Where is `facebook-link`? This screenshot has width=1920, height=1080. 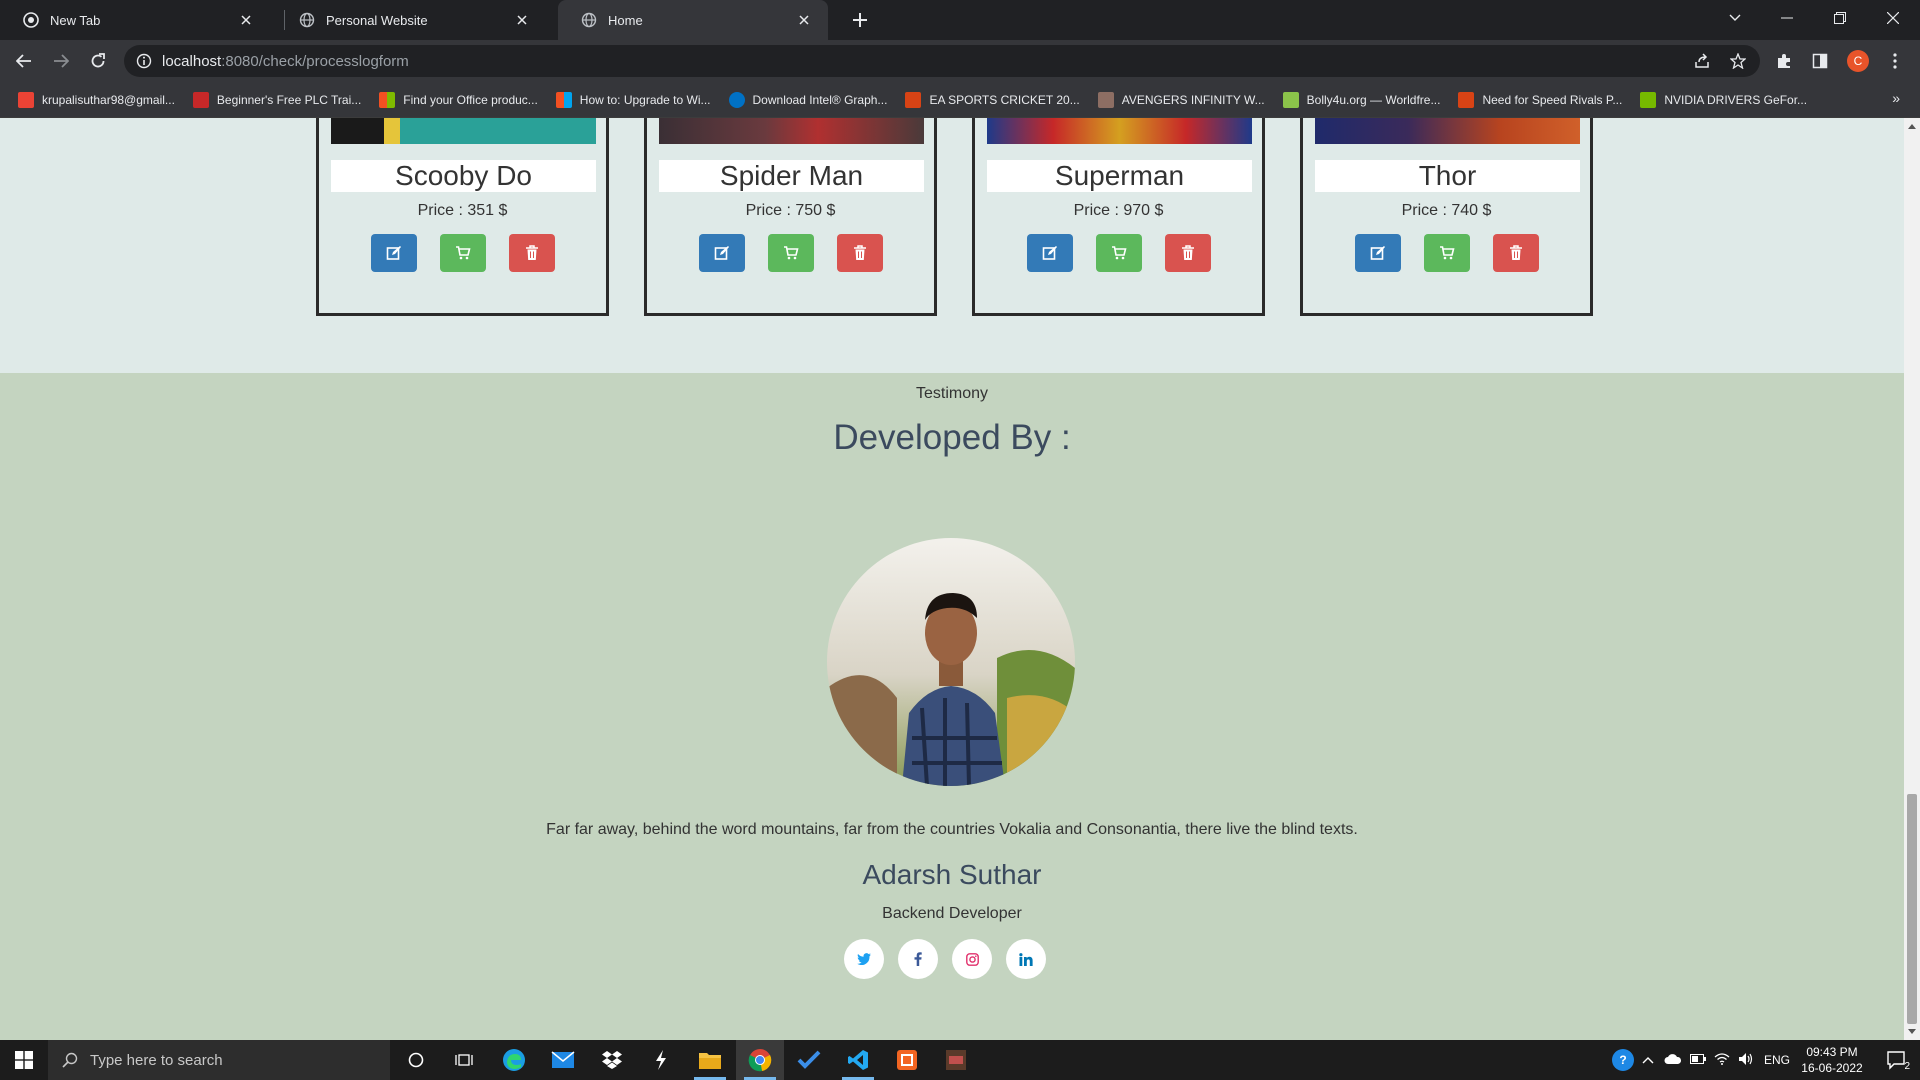 facebook-link is located at coordinates (918, 959).